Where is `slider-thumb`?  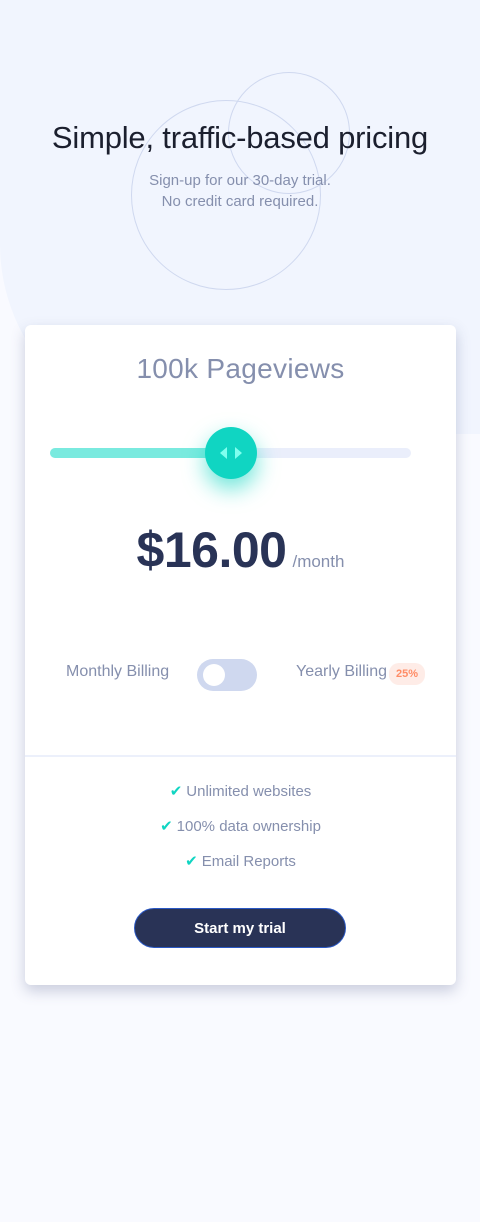
slider-thumb is located at coordinates (230, 453).